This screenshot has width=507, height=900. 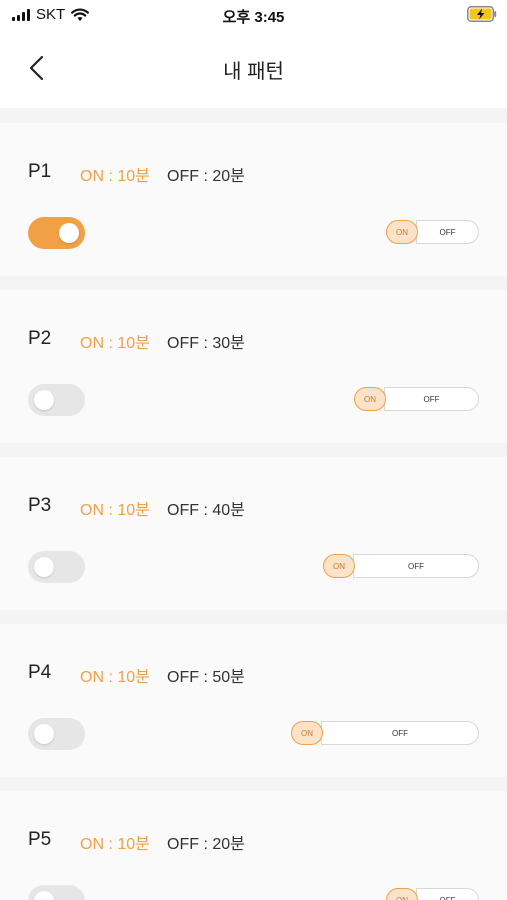 What do you see at coordinates (206, 343) in the screenshot?
I see `pattern-off-duration: OFF : 30분` at bounding box center [206, 343].